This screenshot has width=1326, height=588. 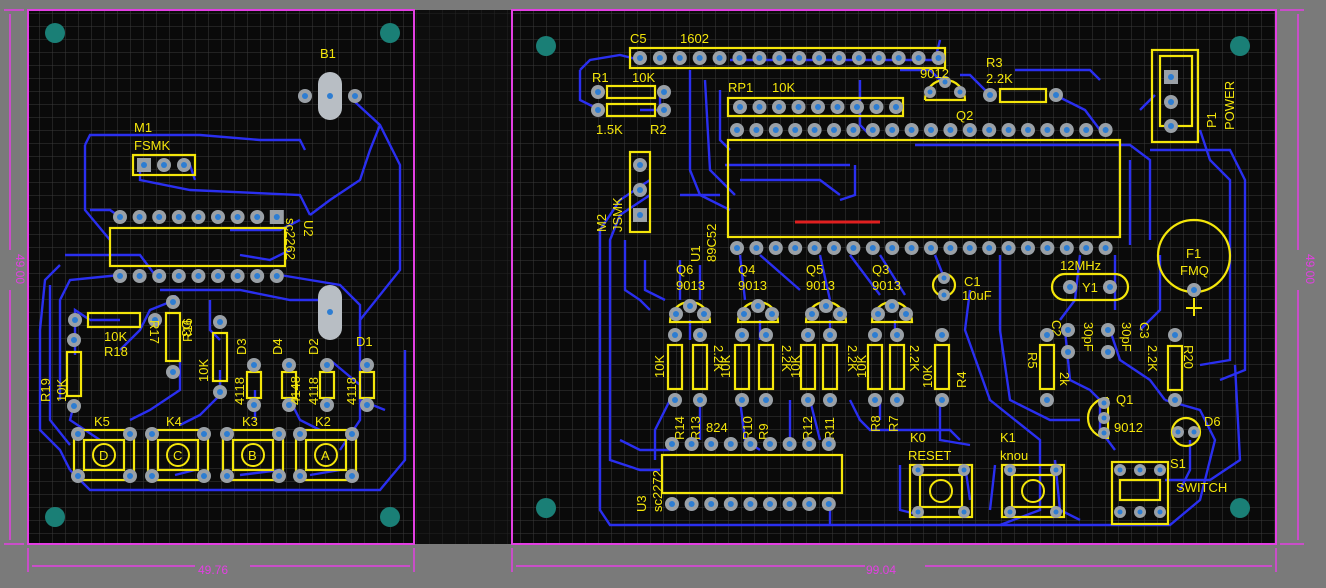 What do you see at coordinates (277, 346) in the screenshot?
I see `d4-label: D4` at bounding box center [277, 346].